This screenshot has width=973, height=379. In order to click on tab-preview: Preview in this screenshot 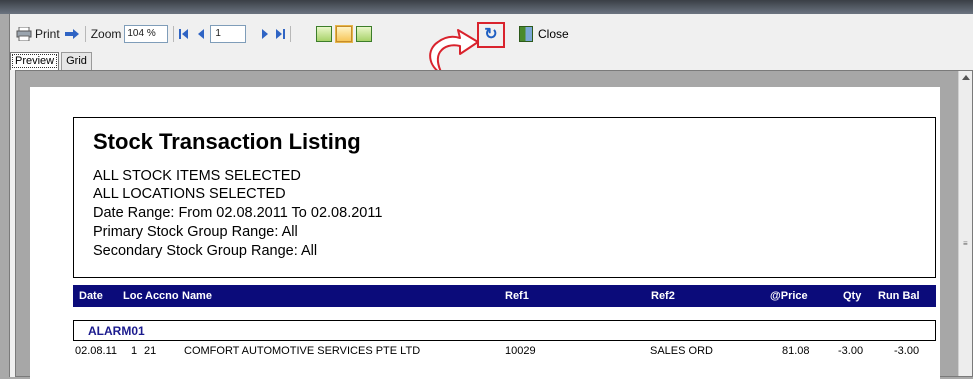, I will do `click(35, 61)`.